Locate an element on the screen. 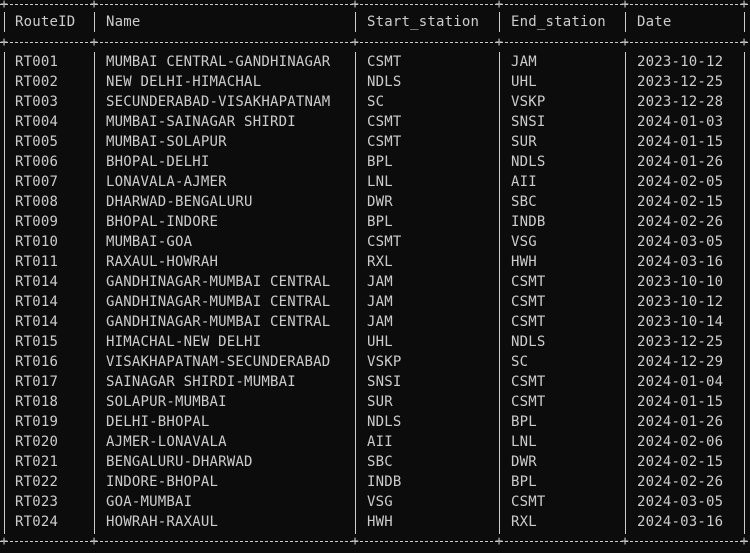 This screenshot has width=750, height=553. cell-start-station: SC is located at coordinates (376, 102).